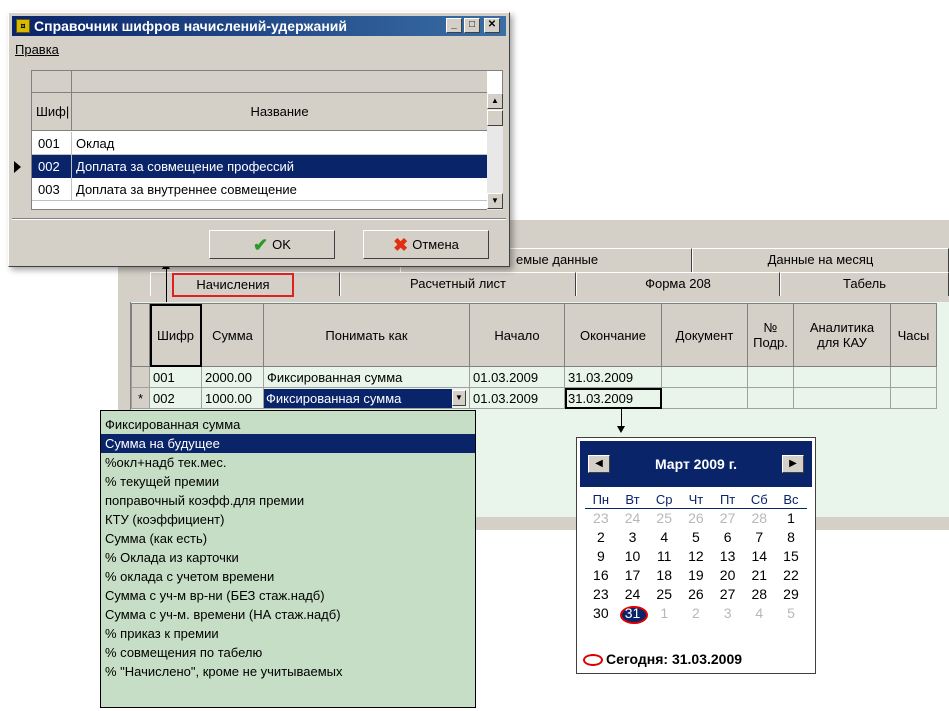 This screenshot has width=949, height=711. What do you see at coordinates (458, 284) in the screenshot?
I see `tab-payslip: Расчетный лист` at bounding box center [458, 284].